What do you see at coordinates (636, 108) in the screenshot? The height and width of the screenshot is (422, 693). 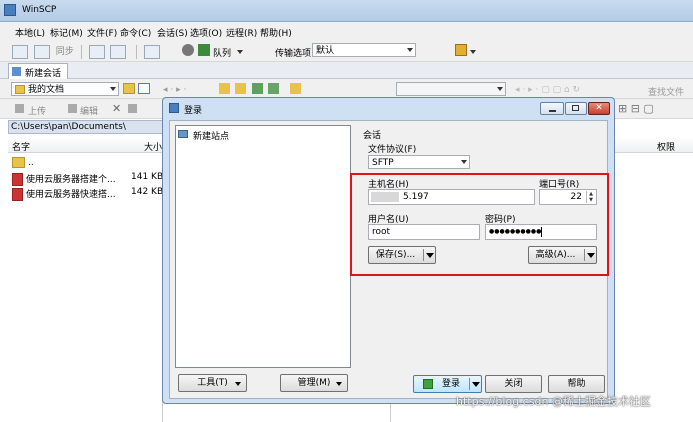 I see `remote-new-icon: ⊞ ⊟ ▢` at bounding box center [636, 108].